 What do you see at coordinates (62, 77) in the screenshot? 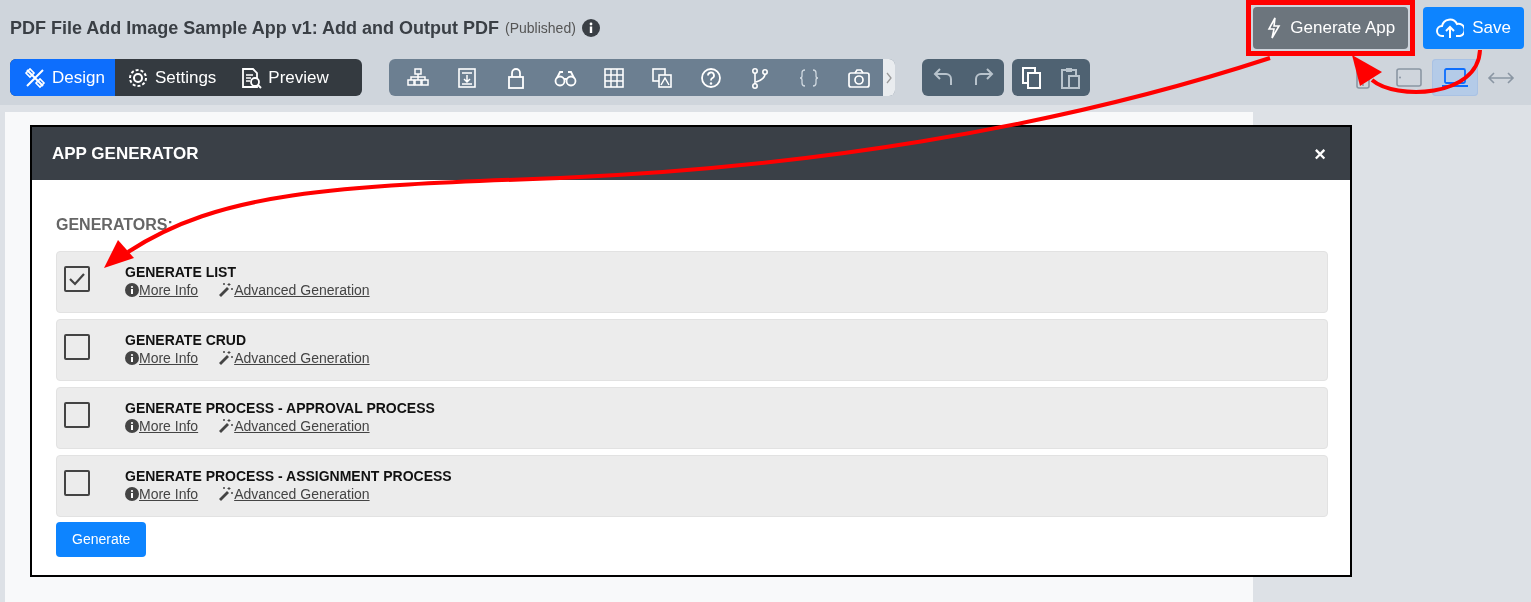
I see `tab: Design` at bounding box center [62, 77].